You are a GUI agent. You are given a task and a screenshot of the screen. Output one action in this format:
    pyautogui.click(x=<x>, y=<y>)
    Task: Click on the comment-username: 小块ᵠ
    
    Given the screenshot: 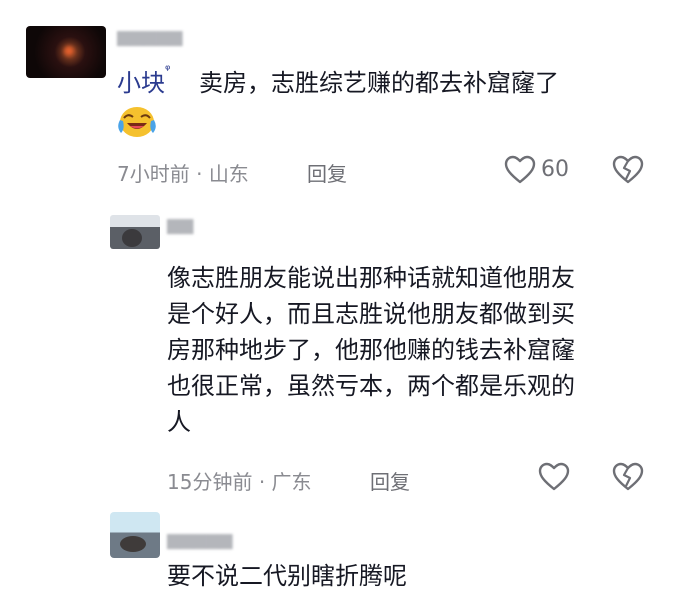 What is the action you would take?
    pyautogui.click(x=143, y=80)
    